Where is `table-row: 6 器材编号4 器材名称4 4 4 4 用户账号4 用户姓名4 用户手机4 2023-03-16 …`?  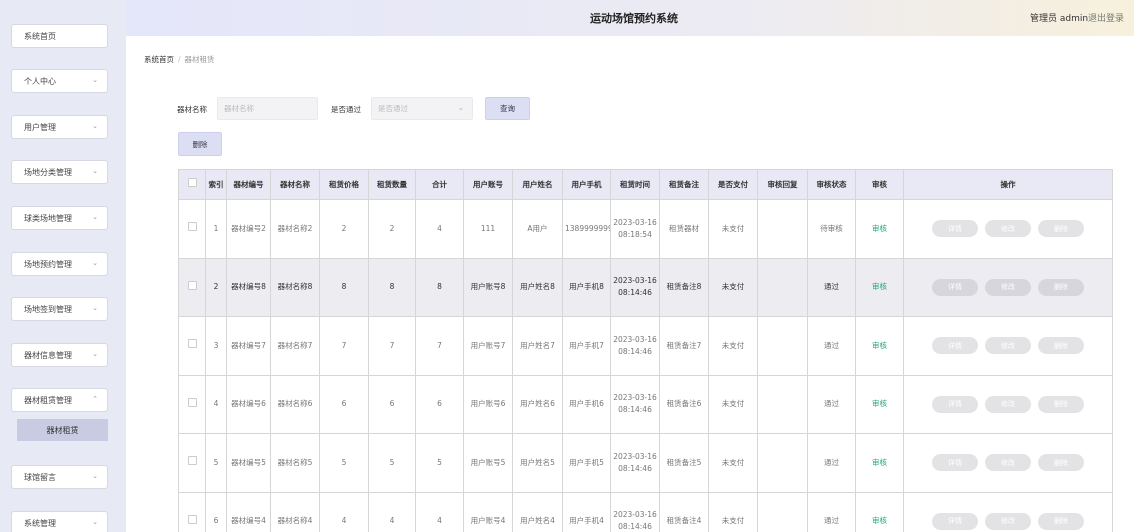 table-row: 6 器材编号4 器材名称4 4 4 4 用户账号4 用户姓名4 用户手机4 2023-03-16 … is located at coordinates (645, 511).